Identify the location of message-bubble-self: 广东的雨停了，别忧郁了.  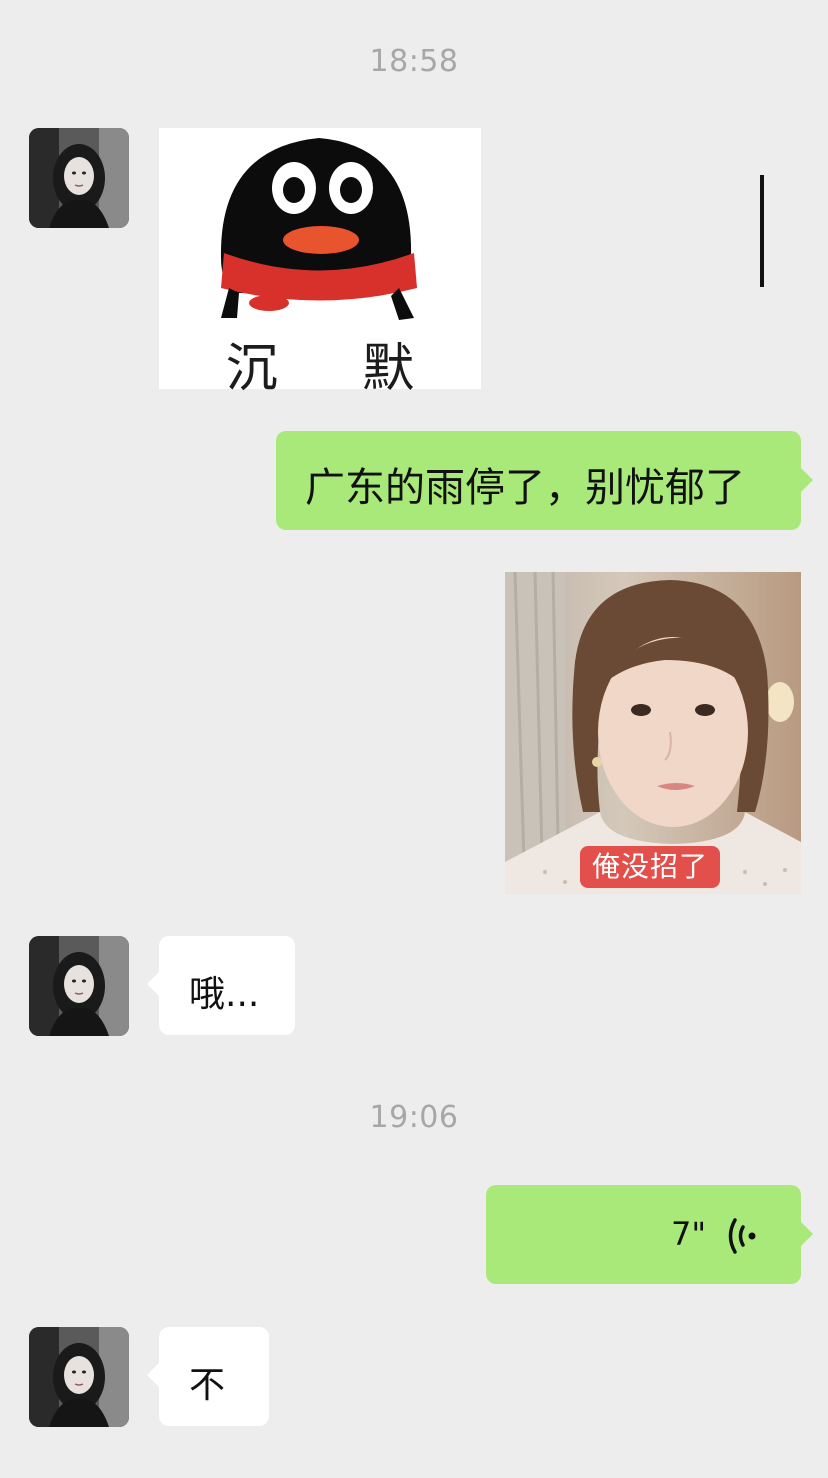
(544, 480).